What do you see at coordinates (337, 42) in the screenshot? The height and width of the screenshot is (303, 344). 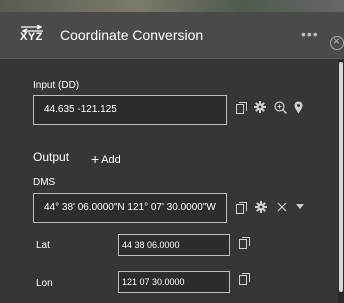 I see `close-panel-icon` at bounding box center [337, 42].